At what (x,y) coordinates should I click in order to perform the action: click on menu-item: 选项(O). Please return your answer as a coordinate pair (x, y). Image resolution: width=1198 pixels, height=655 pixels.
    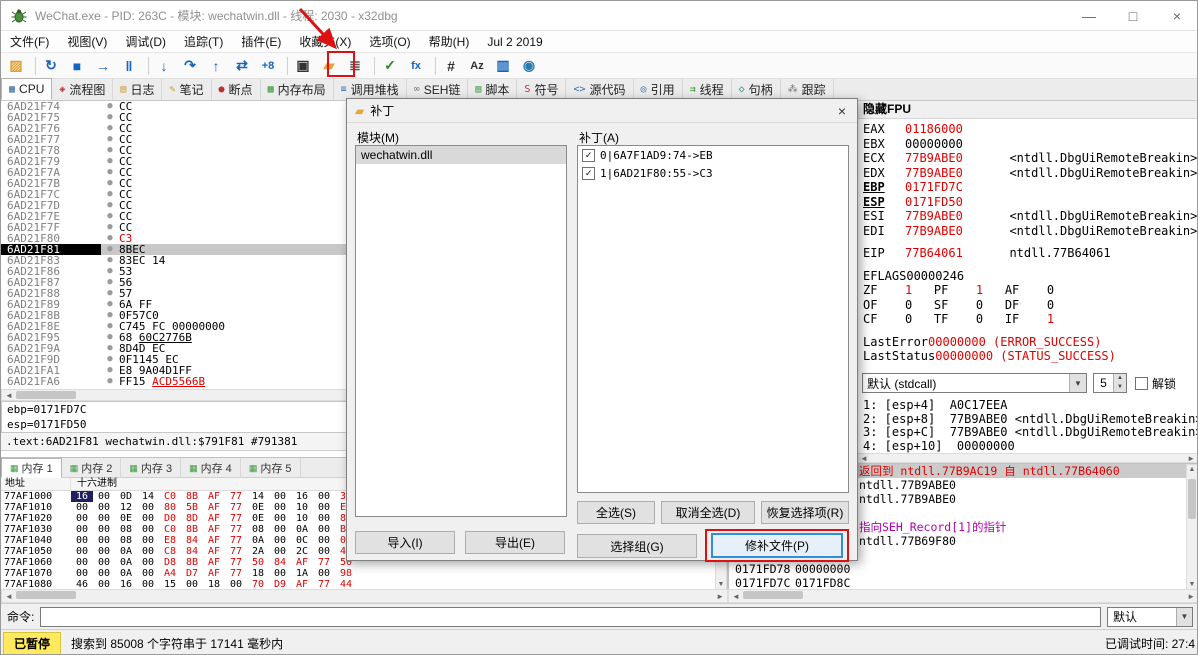
    Looking at the image, I should click on (389, 41).